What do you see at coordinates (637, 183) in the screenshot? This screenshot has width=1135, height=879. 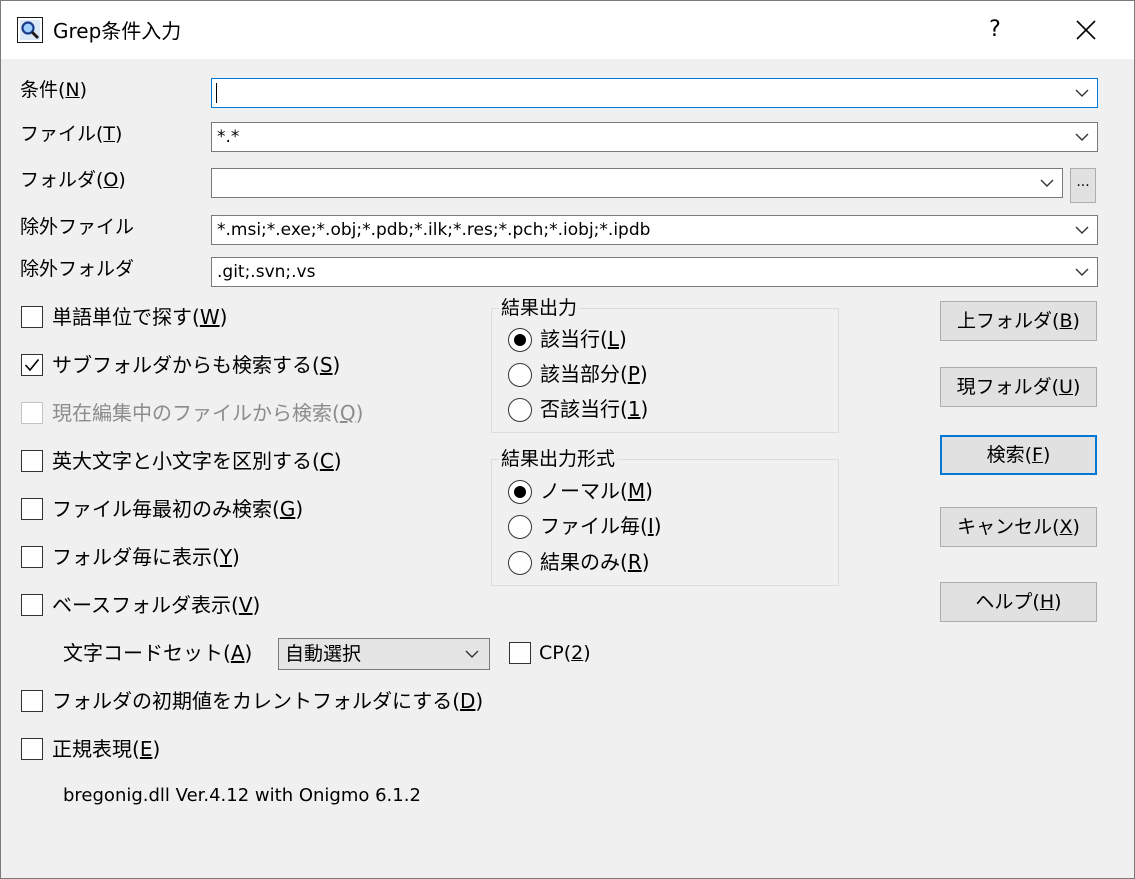 I see `folder-combo` at bounding box center [637, 183].